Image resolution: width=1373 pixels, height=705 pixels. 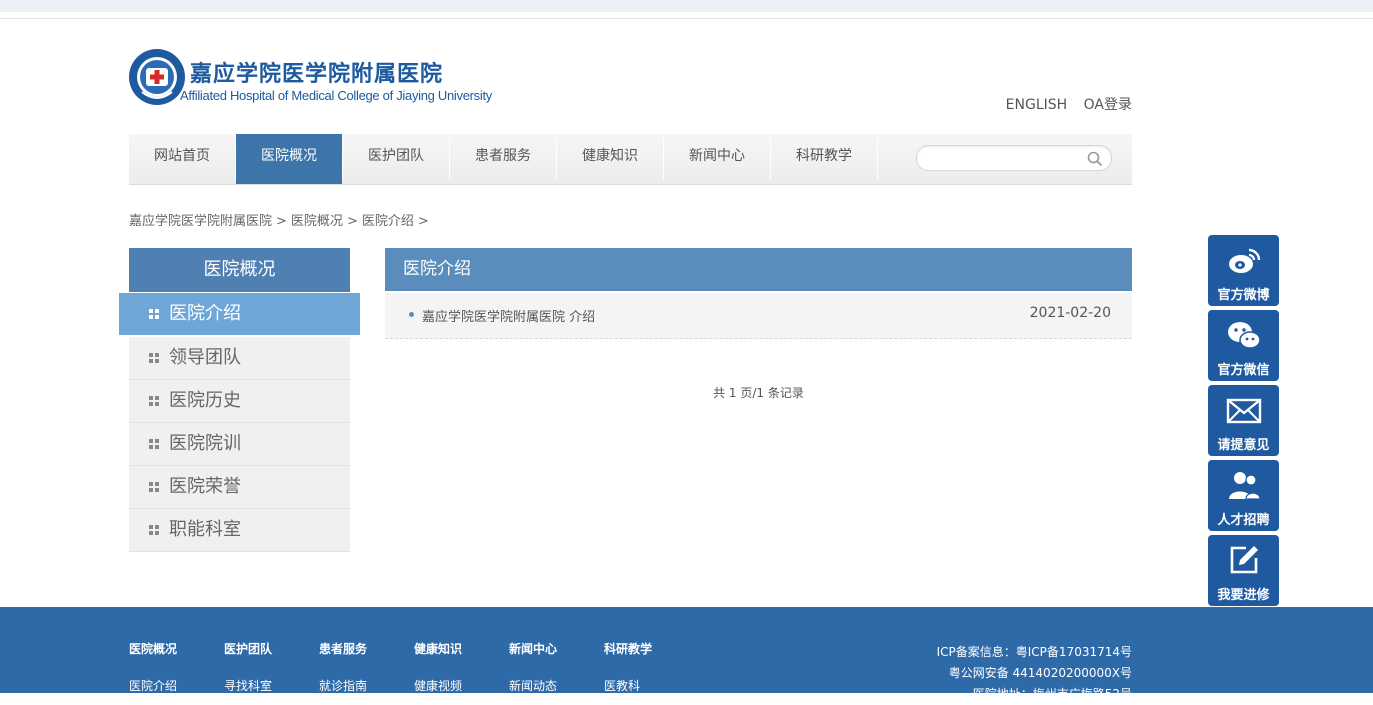 I want to click on wechat-button: 官方微信, so click(x=1243, y=345).